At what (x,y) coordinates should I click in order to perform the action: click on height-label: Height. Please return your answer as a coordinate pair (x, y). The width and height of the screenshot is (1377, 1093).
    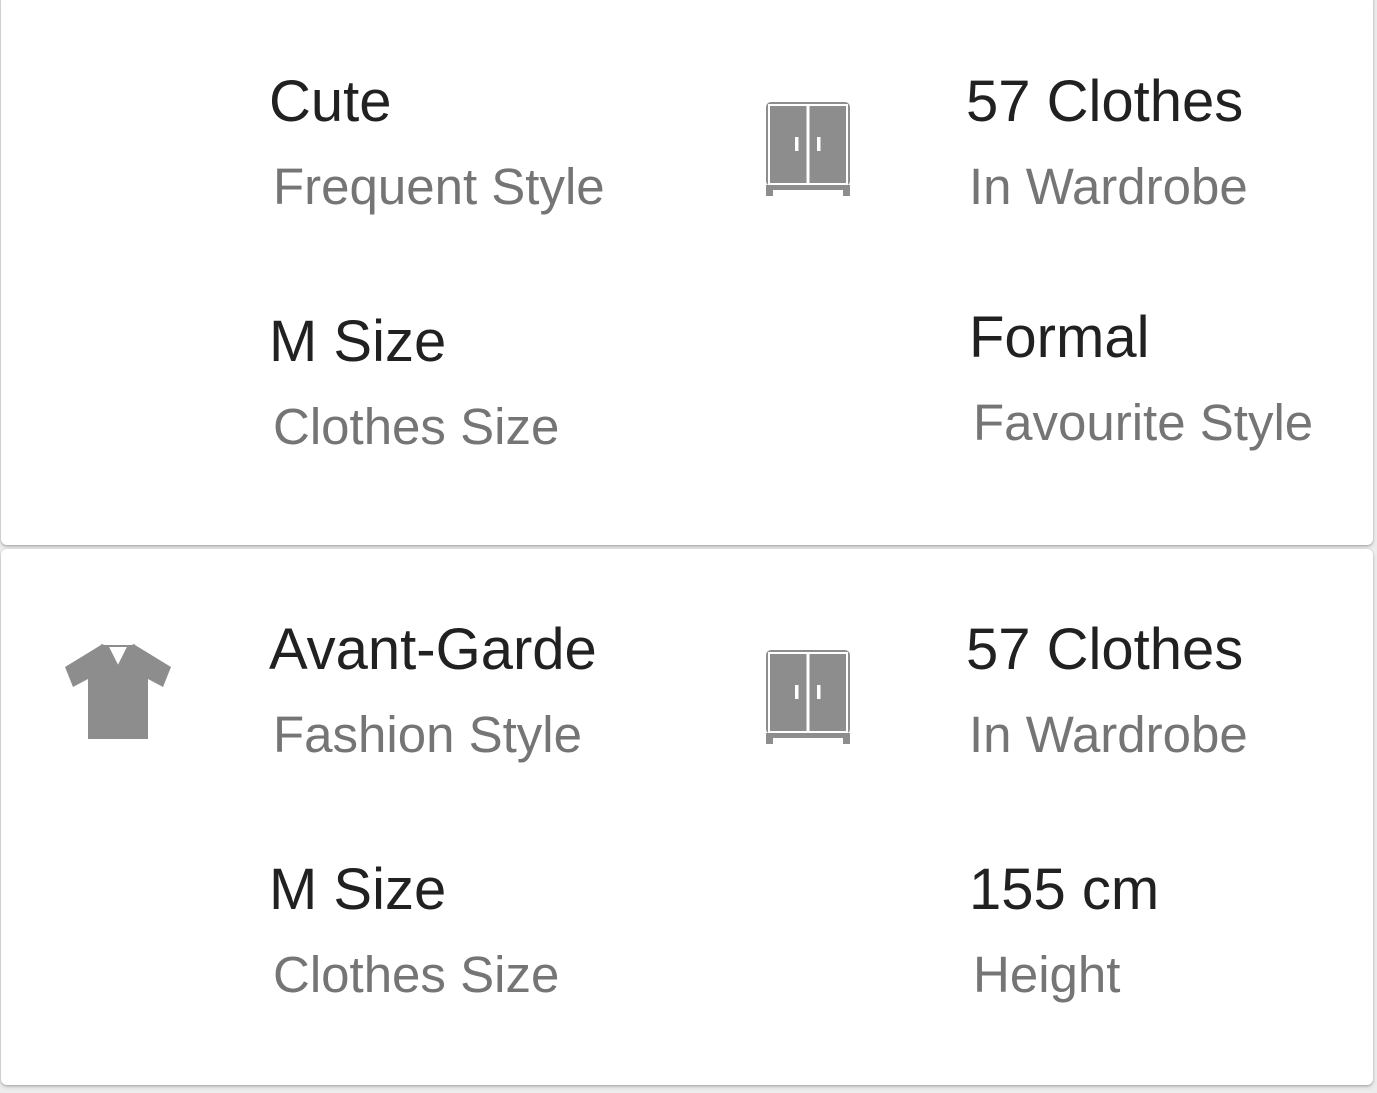
    Looking at the image, I should click on (1047, 974).